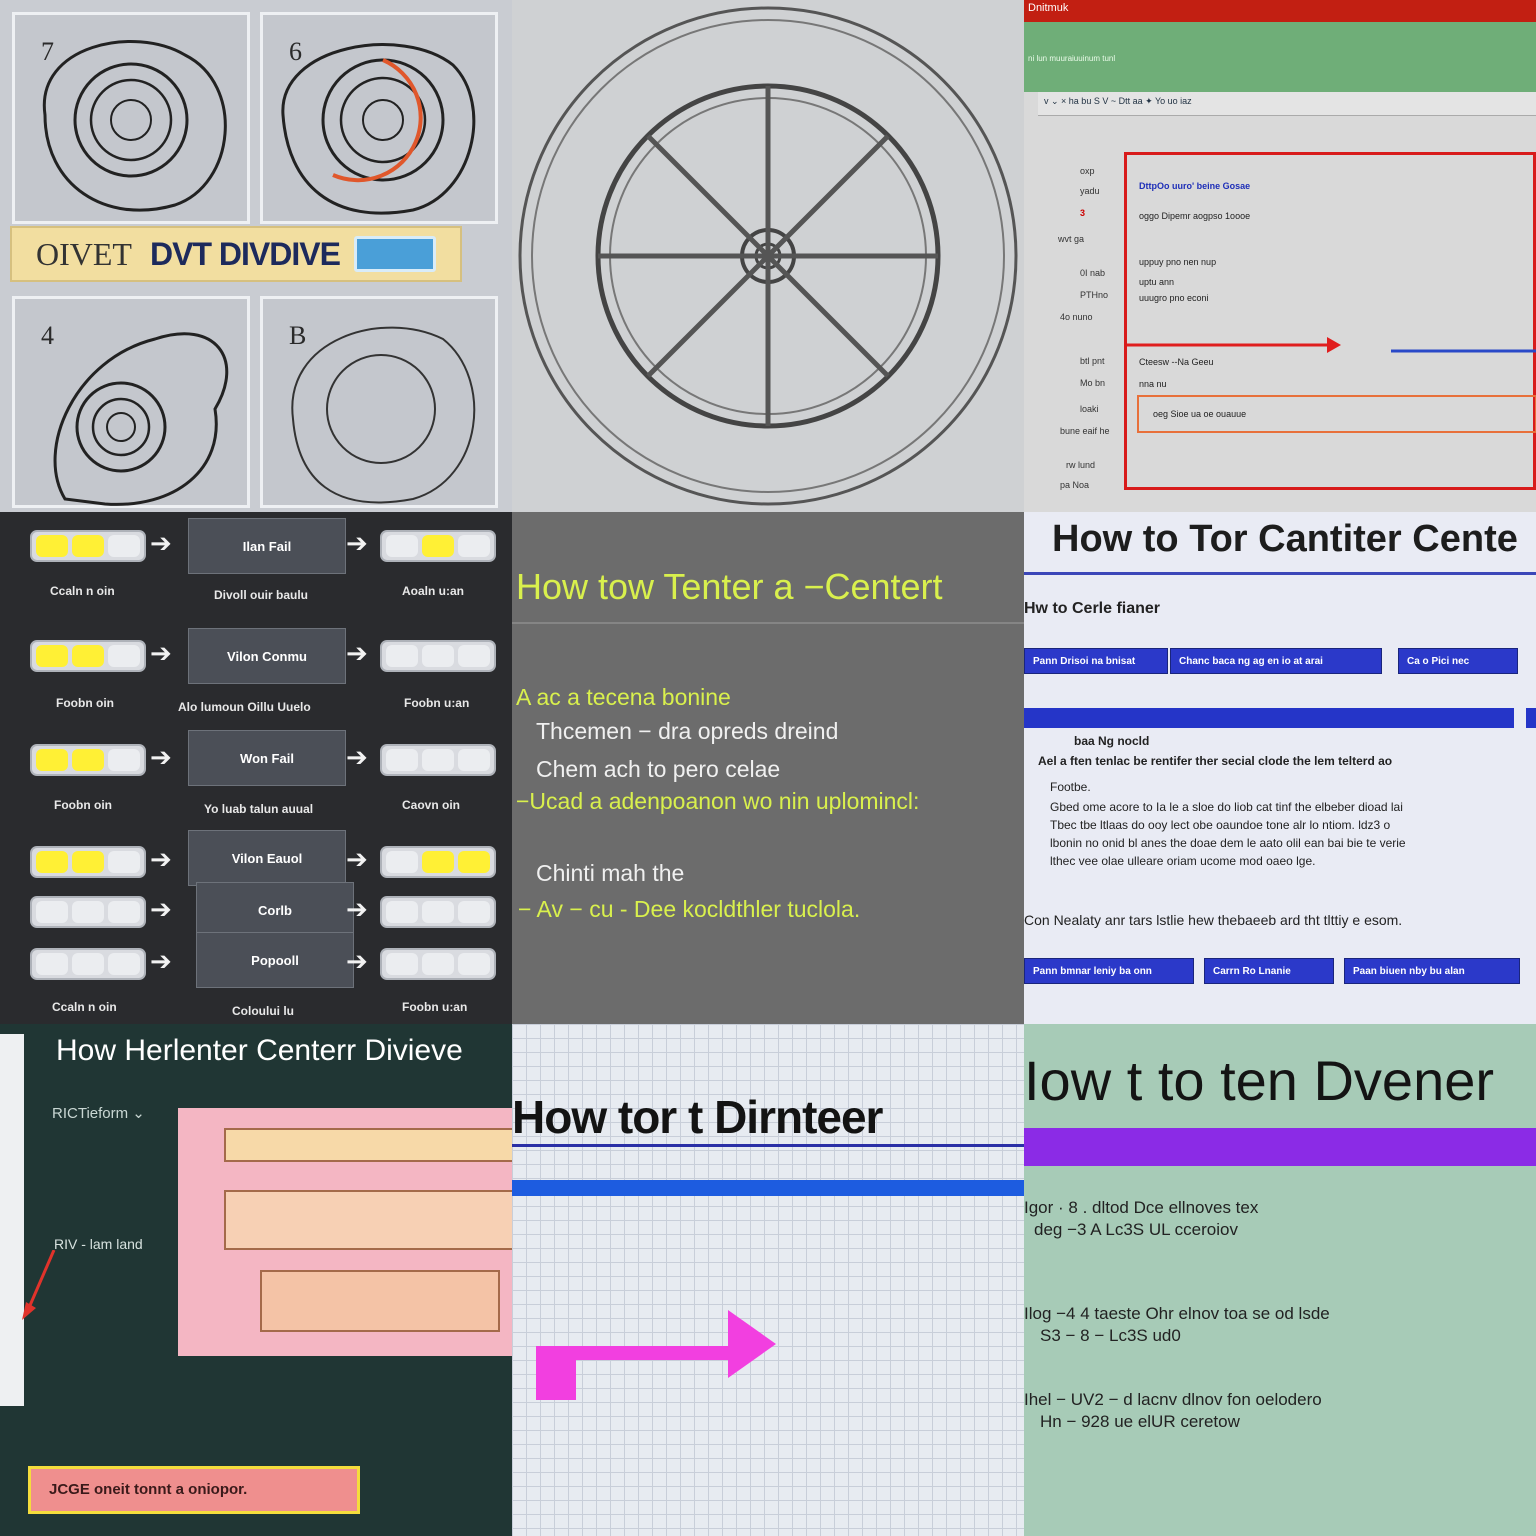 The width and height of the screenshot is (1536, 1536). What do you see at coordinates (84, 254) in the screenshot?
I see `banner-left-text: OIVET` at bounding box center [84, 254].